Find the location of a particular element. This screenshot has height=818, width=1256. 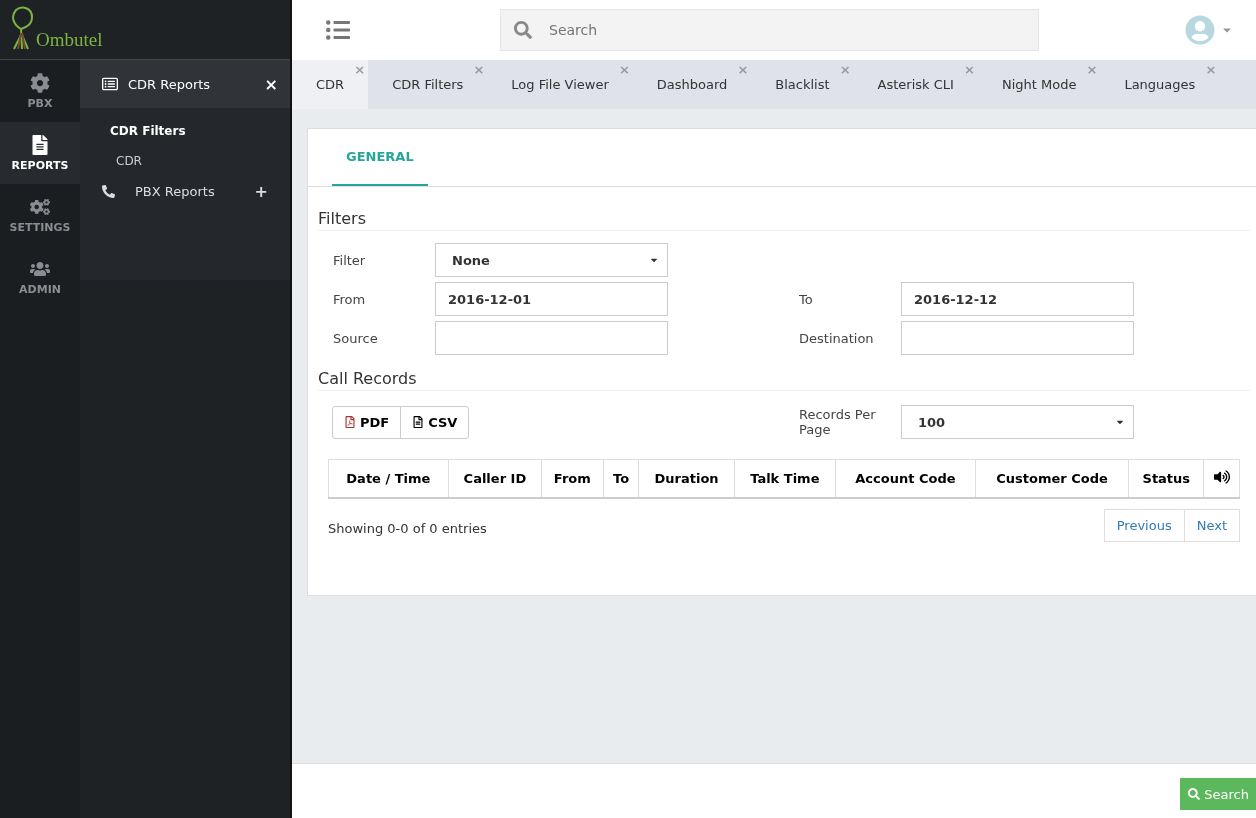

column-header: Talk Time is located at coordinates (785, 478).